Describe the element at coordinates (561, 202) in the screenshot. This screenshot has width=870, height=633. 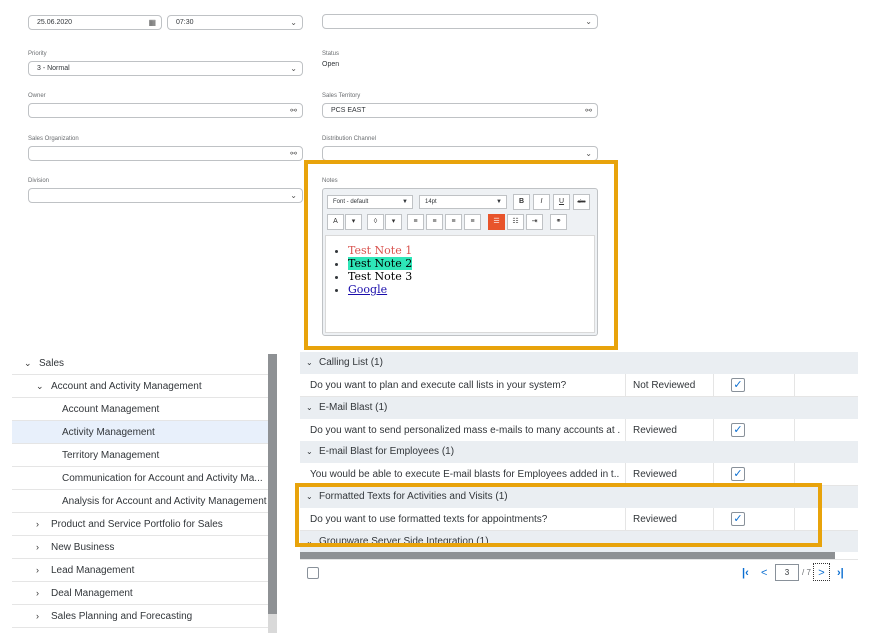
I see `underline-button: U` at that location.